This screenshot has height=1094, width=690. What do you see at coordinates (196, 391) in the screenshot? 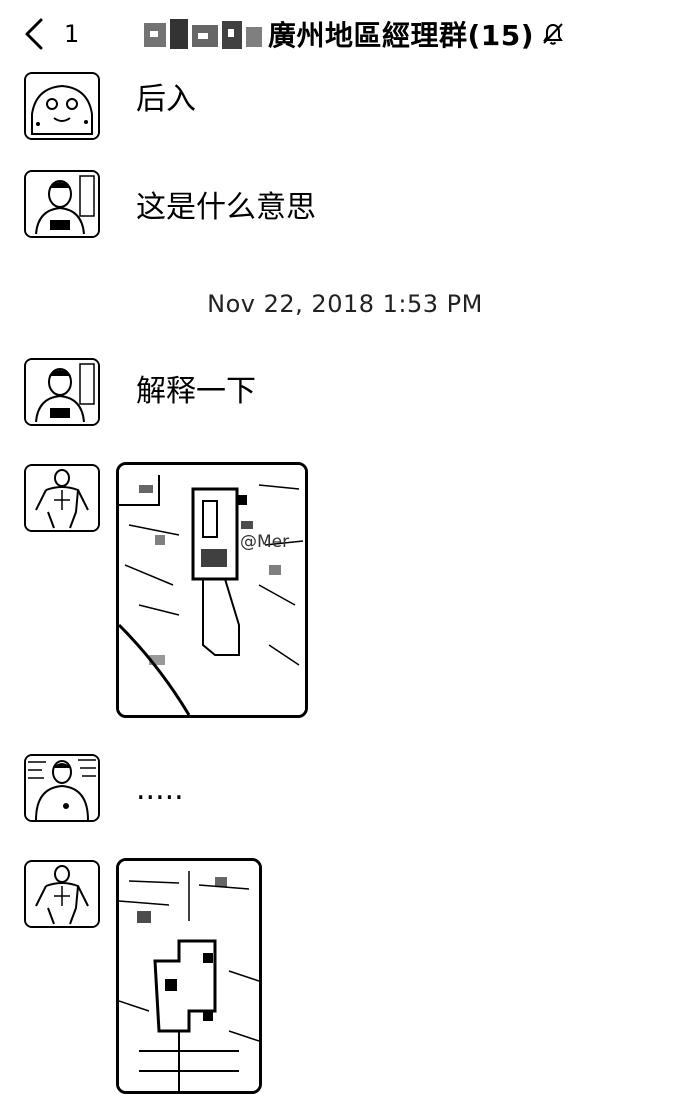
I see `message-text: 解释一下` at bounding box center [196, 391].